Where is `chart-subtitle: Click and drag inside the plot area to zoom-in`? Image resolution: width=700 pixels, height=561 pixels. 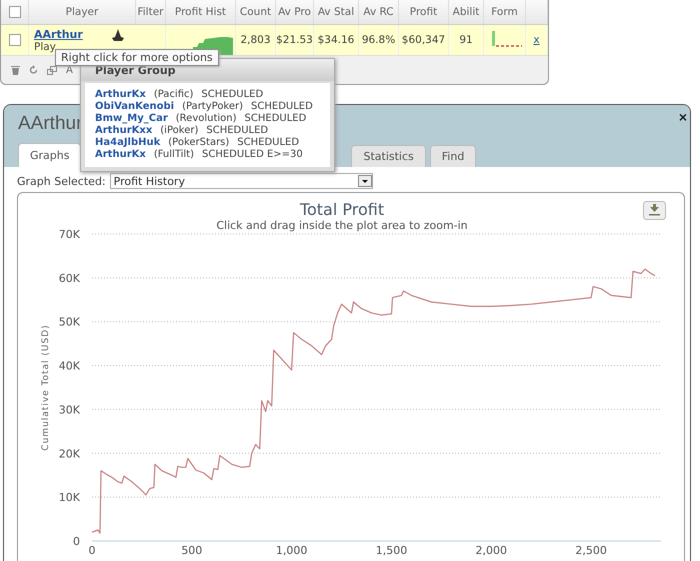 chart-subtitle: Click and drag inside the plot area to zoom-in is located at coordinates (342, 225).